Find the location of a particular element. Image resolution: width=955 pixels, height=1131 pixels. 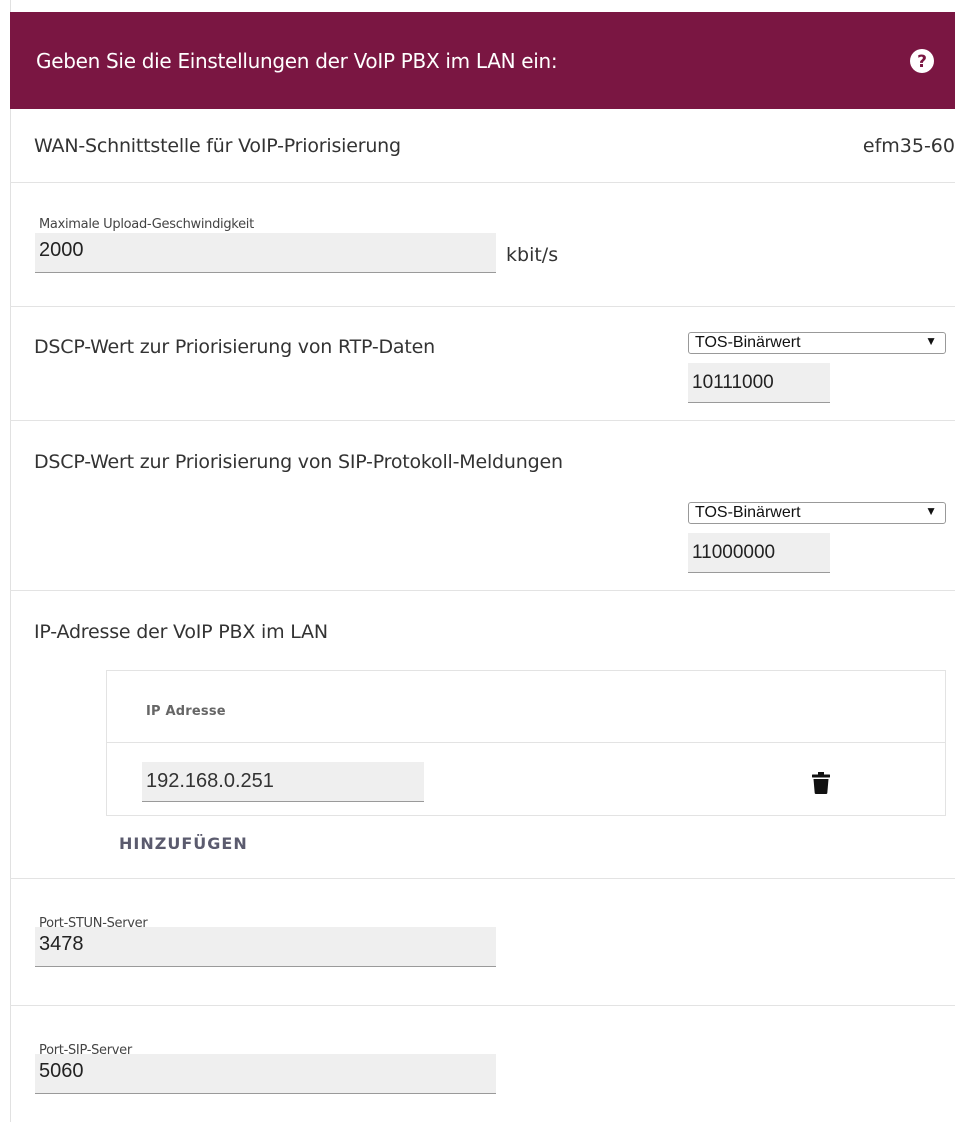

wan-interface-value: efm35-60 is located at coordinates (908, 146).